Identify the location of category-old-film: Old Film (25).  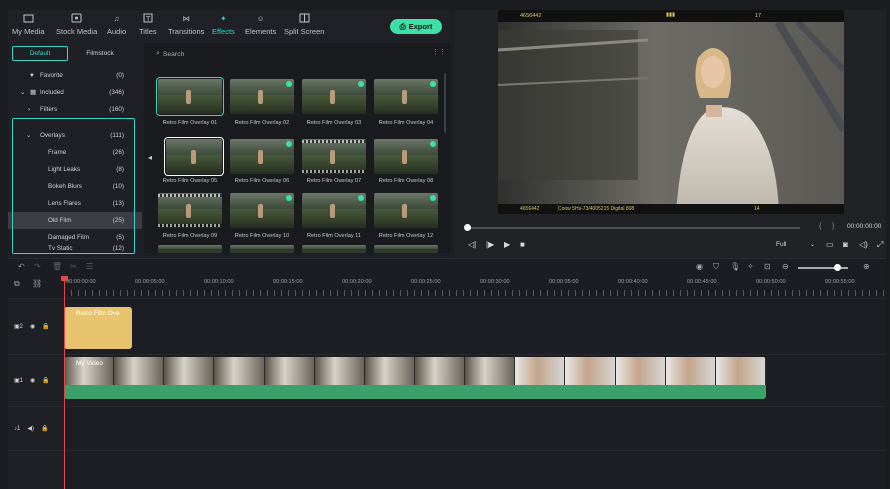
(75, 220).